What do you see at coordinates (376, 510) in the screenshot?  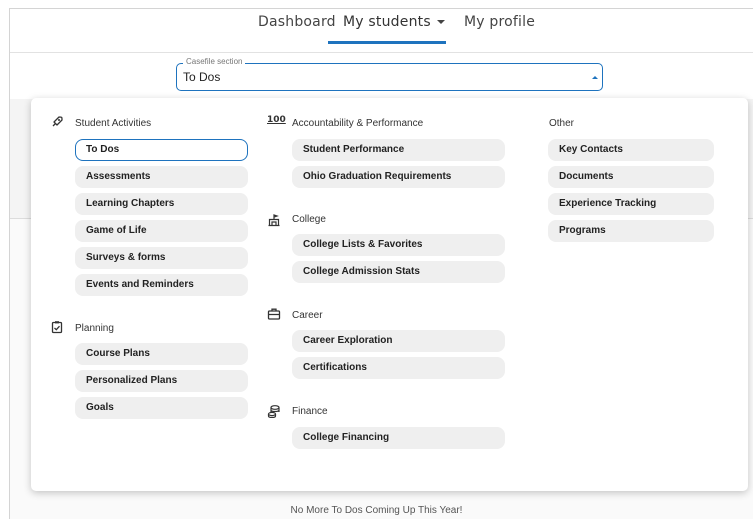 I see `empty-state-message: No More To Dos Coming Up This Year!` at bounding box center [376, 510].